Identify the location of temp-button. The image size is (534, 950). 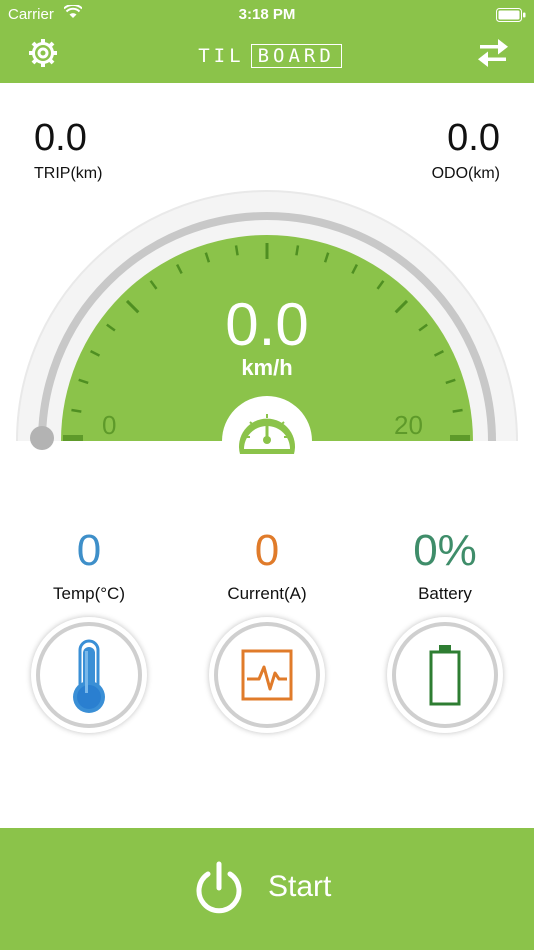
(89, 675).